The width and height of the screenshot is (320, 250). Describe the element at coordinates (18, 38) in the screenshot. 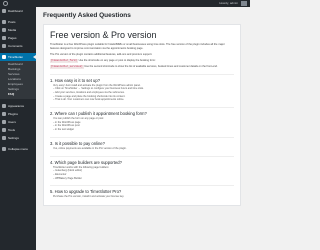

I see `menu-pages: Pages` at that location.